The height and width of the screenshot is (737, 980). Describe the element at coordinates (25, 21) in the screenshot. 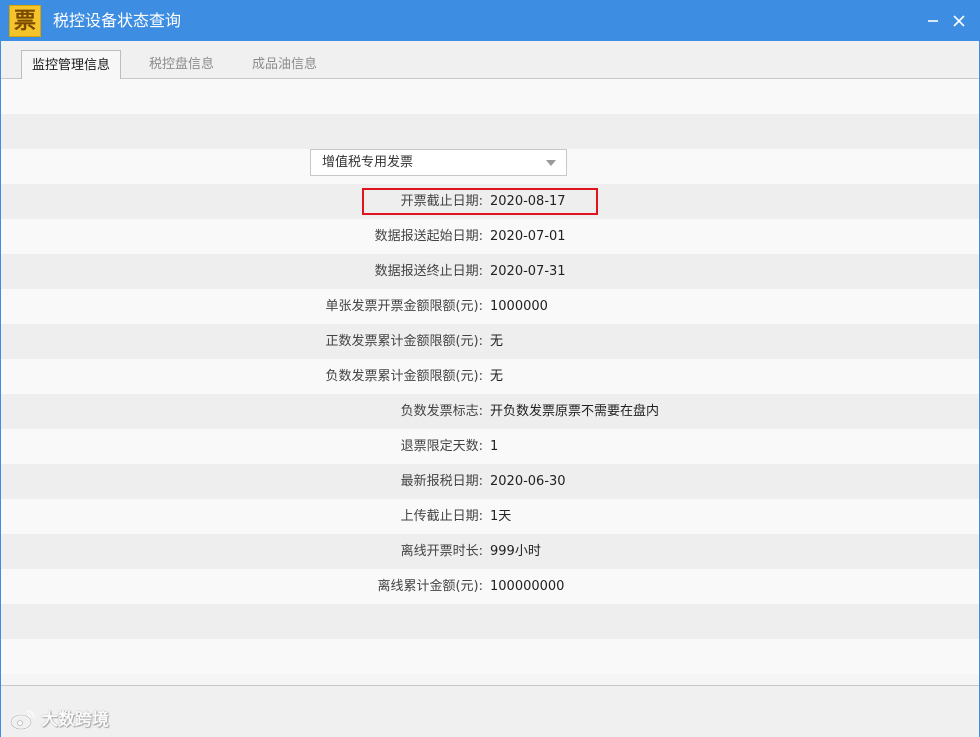

I see `app-invoice-icon: 票` at that location.